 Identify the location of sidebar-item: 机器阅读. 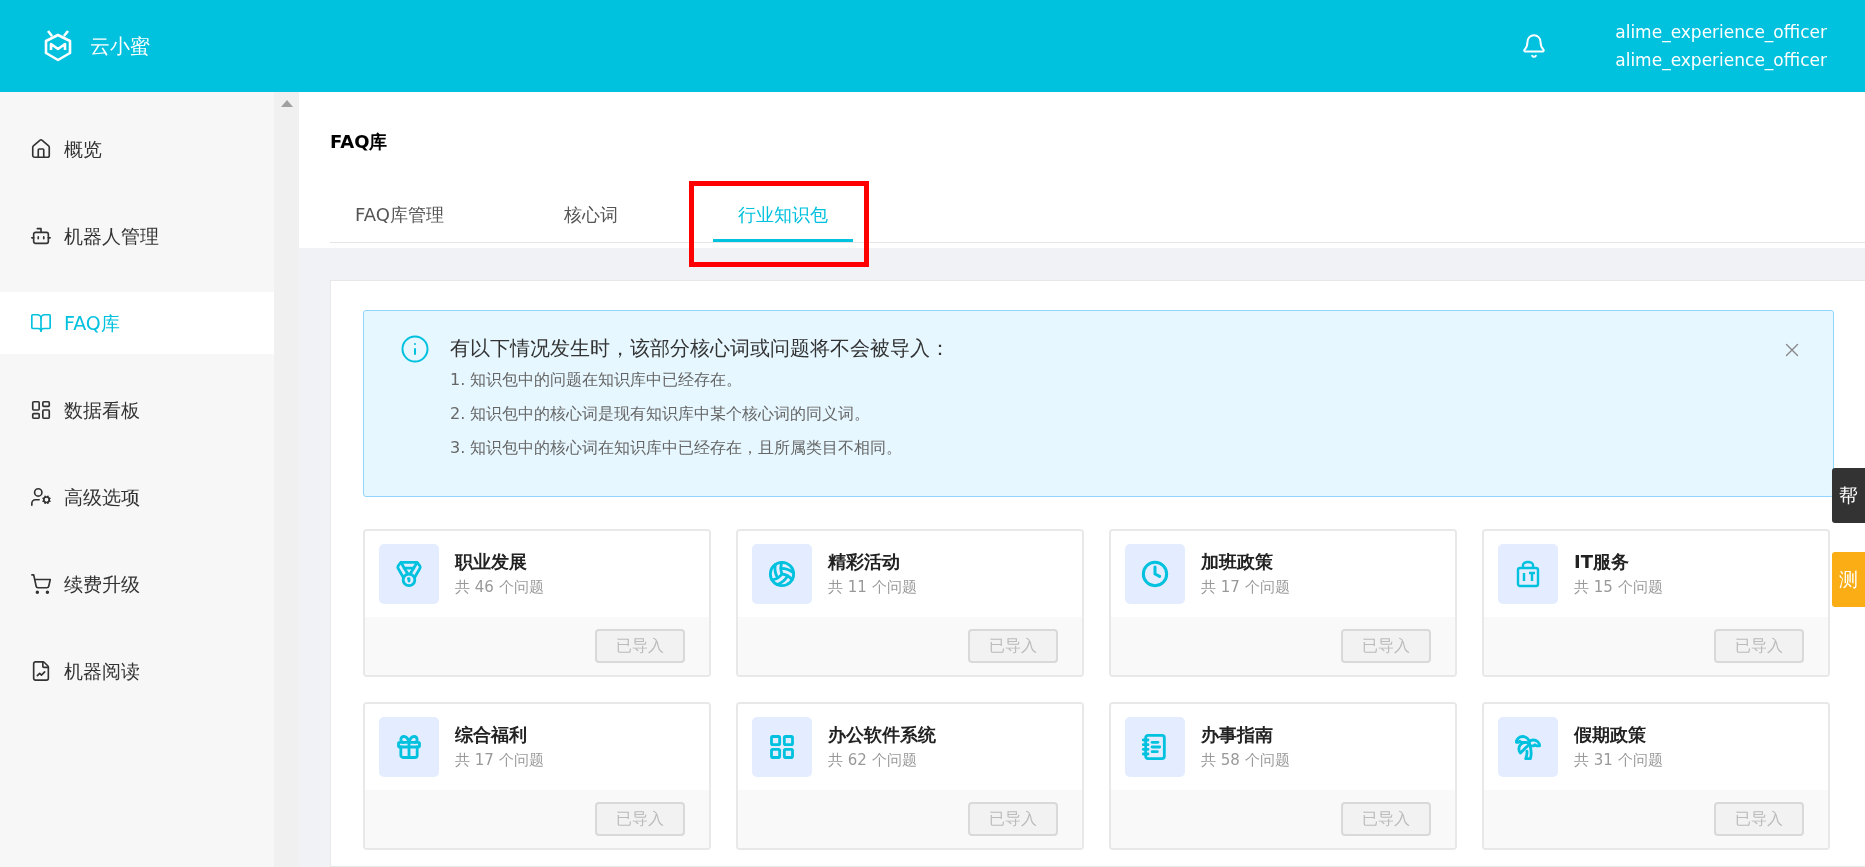
(137, 671).